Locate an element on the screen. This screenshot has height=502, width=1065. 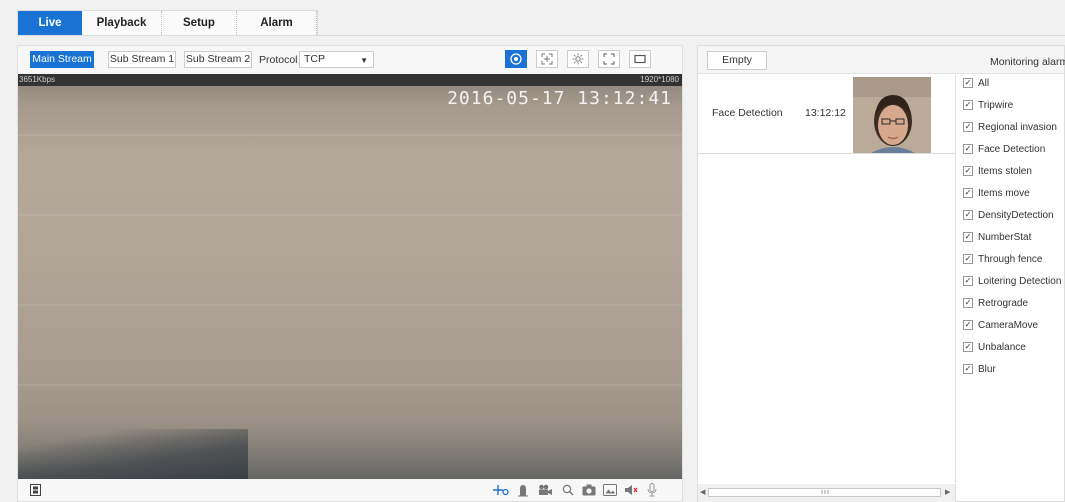
sub-stream-2-button: Sub Stream 2 is located at coordinates (218, 59).